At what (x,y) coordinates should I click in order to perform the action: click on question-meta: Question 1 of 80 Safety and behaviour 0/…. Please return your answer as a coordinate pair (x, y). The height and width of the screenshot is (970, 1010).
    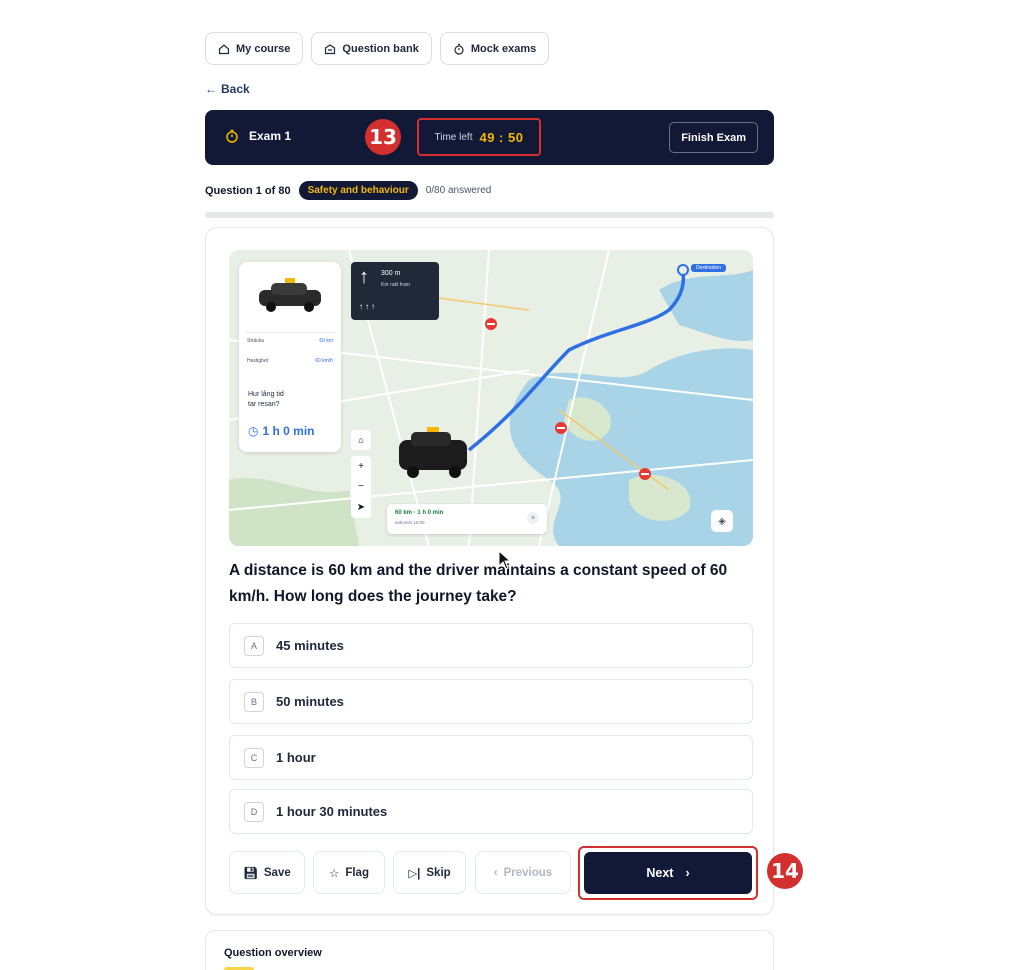
    Looking at the image, I should click on (348, 190).